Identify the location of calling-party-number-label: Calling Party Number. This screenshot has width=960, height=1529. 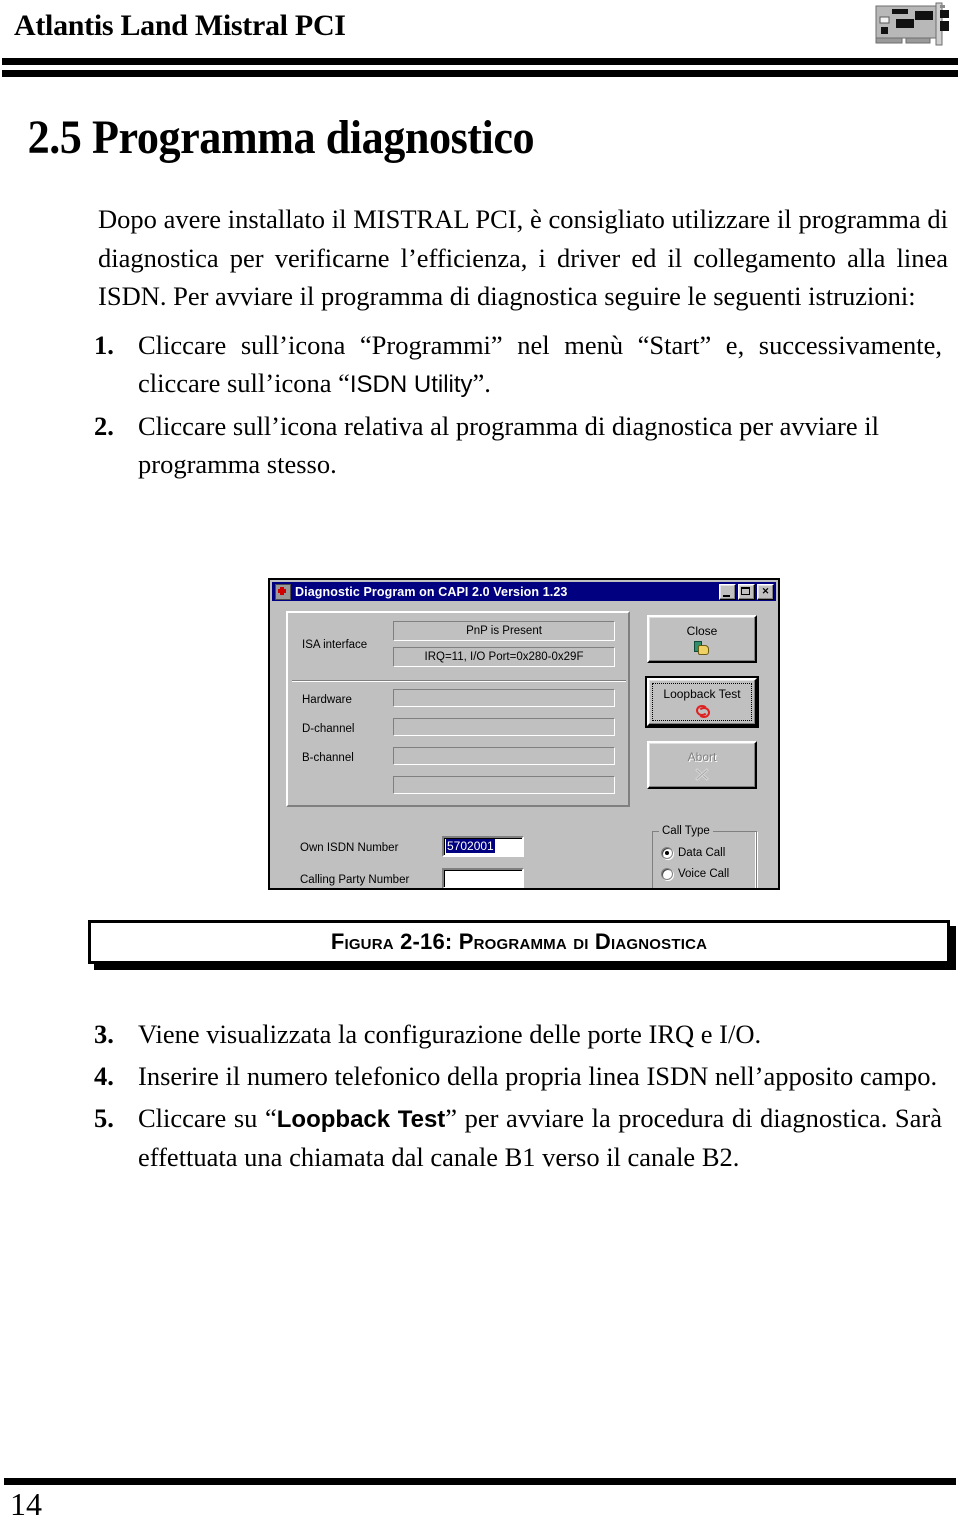
(355, 880).